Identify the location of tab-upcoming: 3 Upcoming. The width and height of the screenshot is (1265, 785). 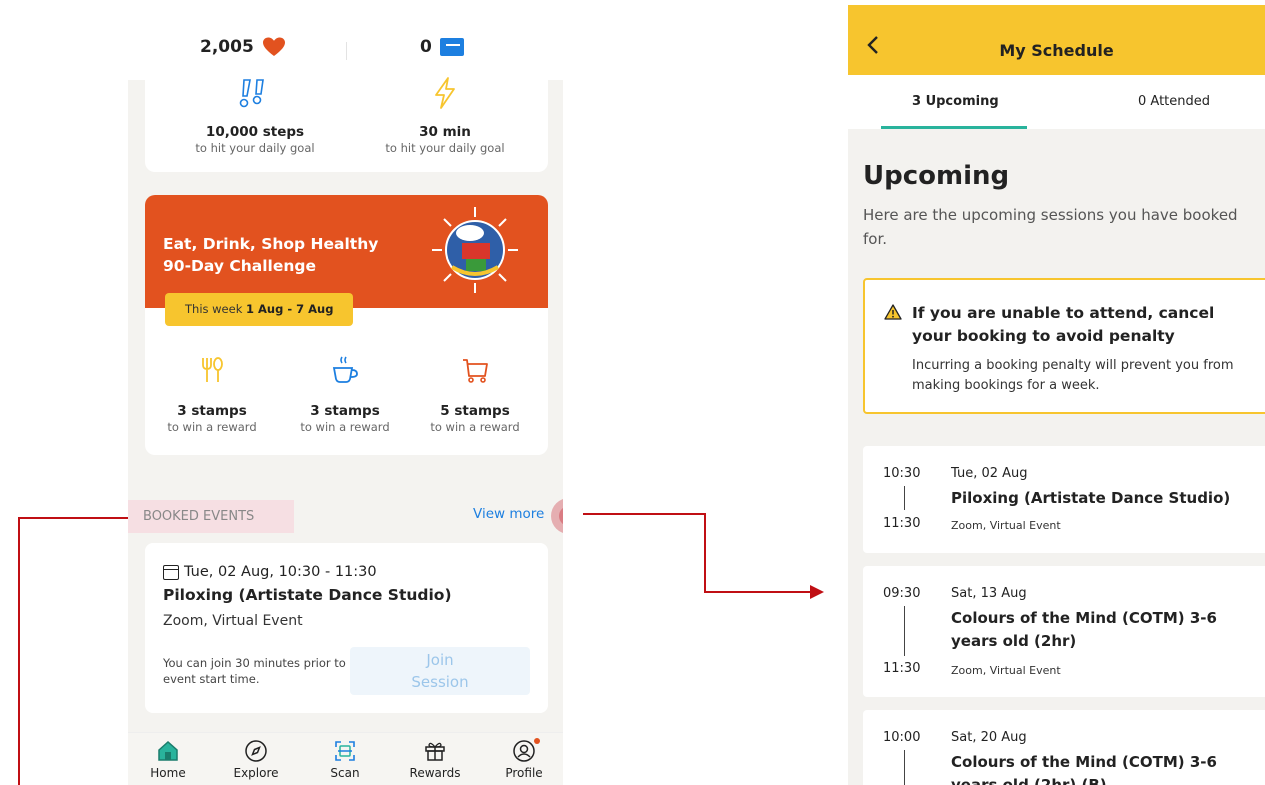
(955, 101).